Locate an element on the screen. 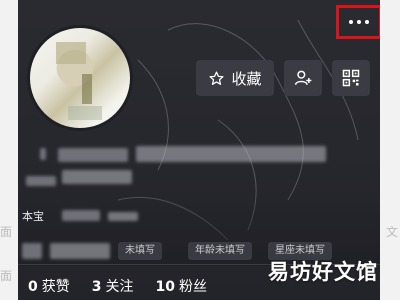 This screenshot has height=300, width=400. avatar is located at coordinates (80, 78).